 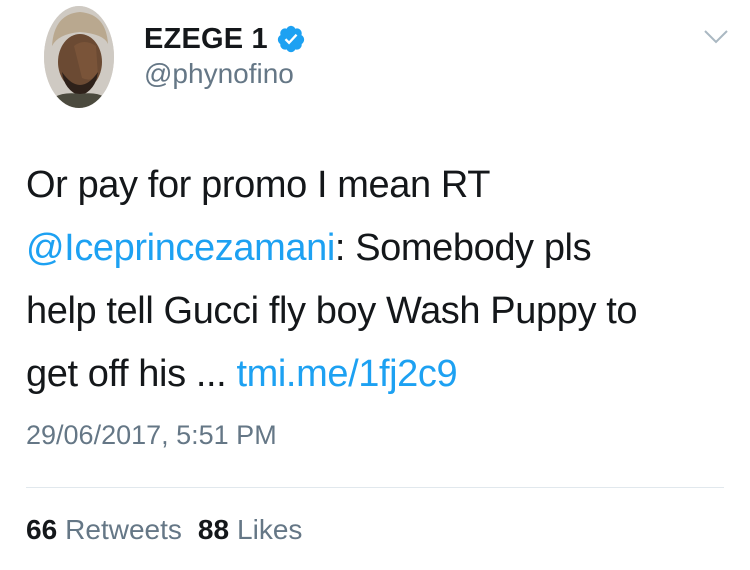 What do you see at coordinates (219, 74) in the screenshot?
I see `author-handle: @phynofino` at bounding box center [219, 74].